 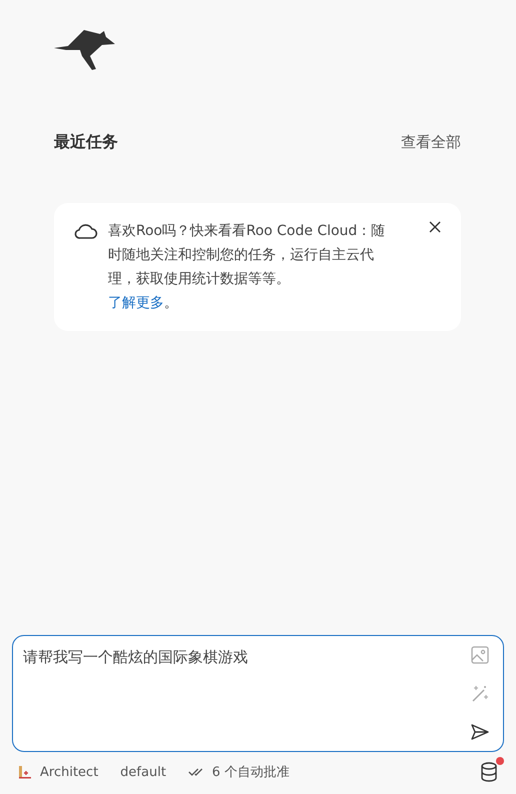 I want to click on notice-text: 喜欢Roo吗？快来看看Roo Code Cloud：随时随地关注和控制您的任务，运行自主云代理，获取使用统计数据等等。 了解更多。, so click(x=247, y=267).